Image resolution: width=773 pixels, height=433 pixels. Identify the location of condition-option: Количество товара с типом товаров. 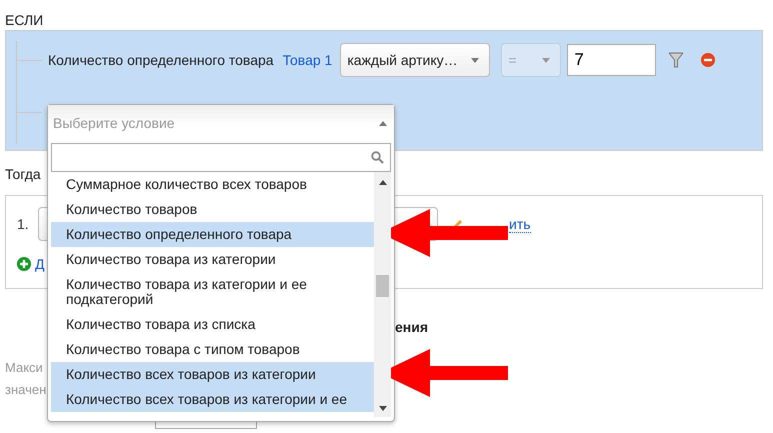
(212, 349).